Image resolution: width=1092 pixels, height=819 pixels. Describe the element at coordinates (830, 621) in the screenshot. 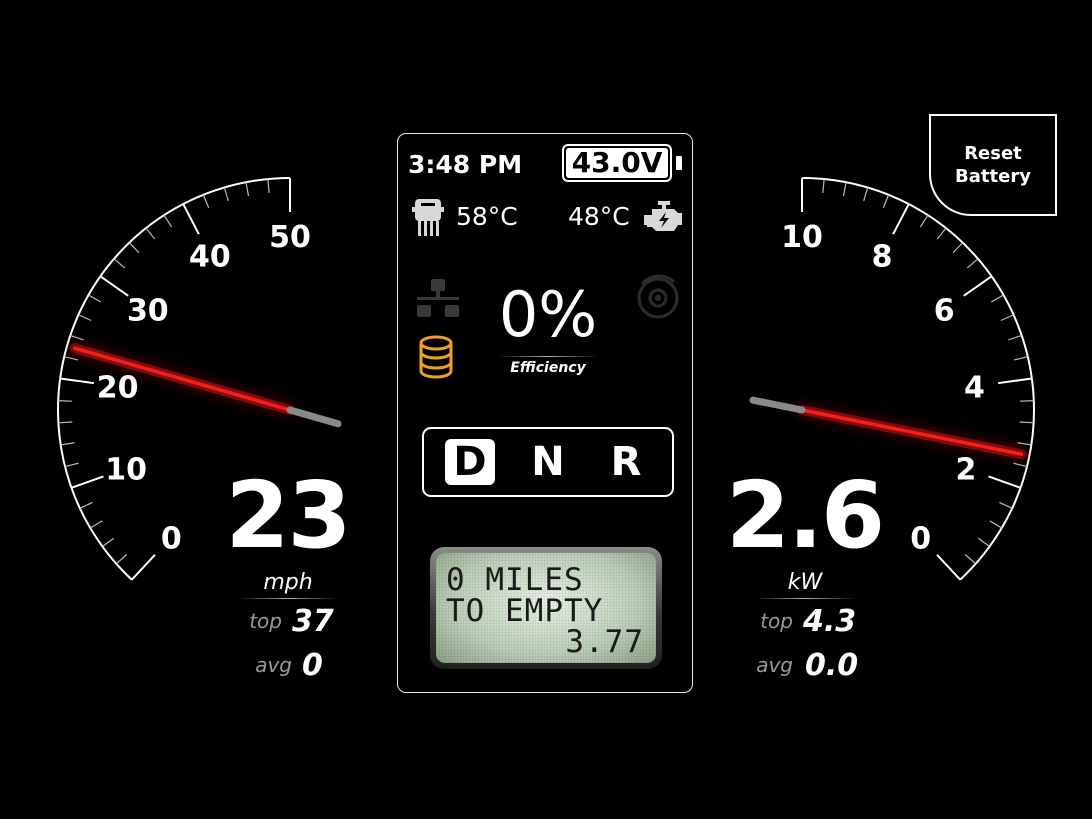

I see `power-top-value: 4.3` at that location.